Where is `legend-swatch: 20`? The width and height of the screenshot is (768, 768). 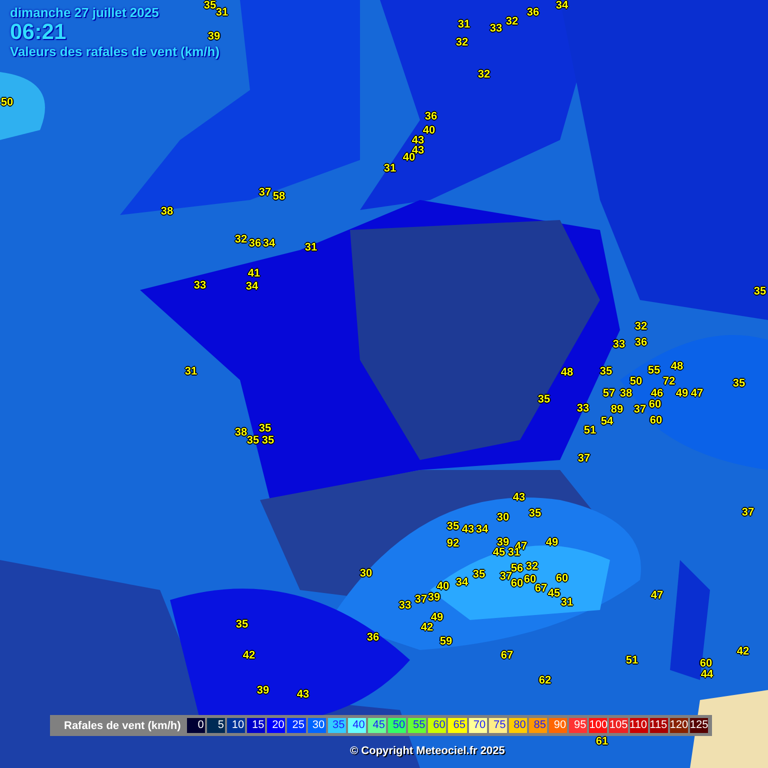
legend-swatch: 20 is located at coordinates (276, 725).